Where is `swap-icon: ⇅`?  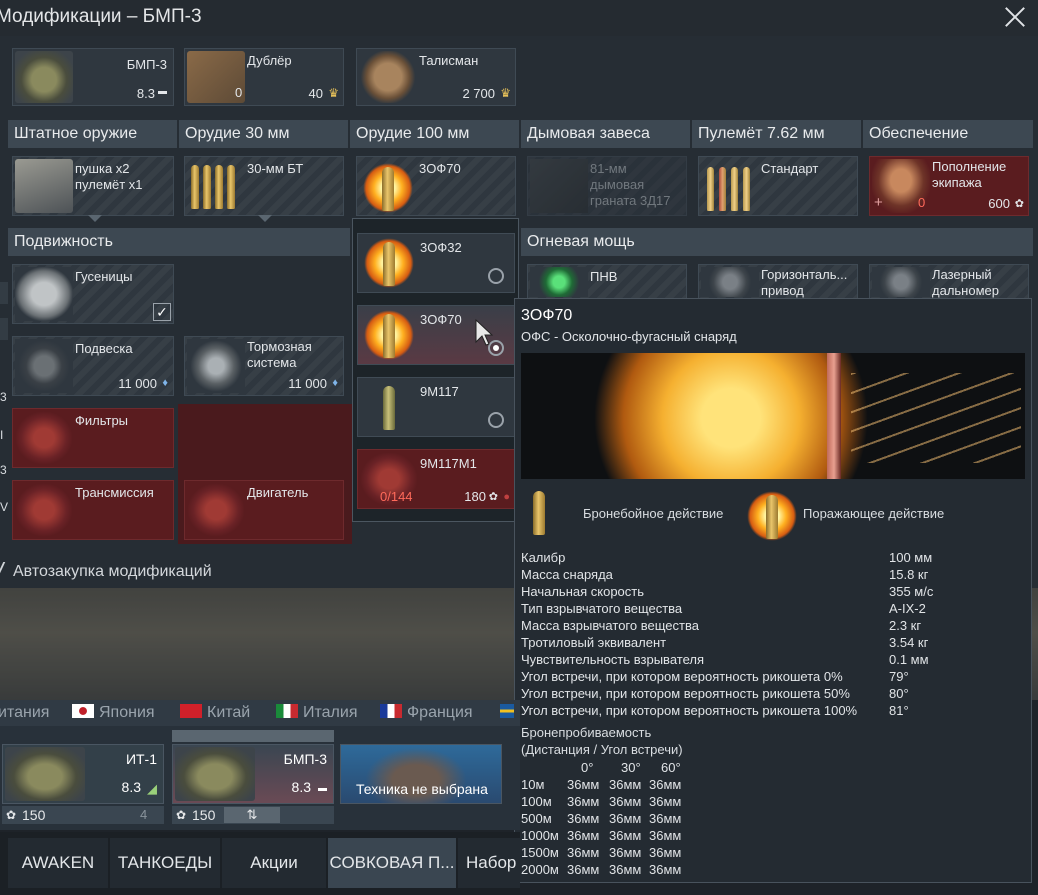
swap-icon: ⇅ is located at coordinates (252, 815).